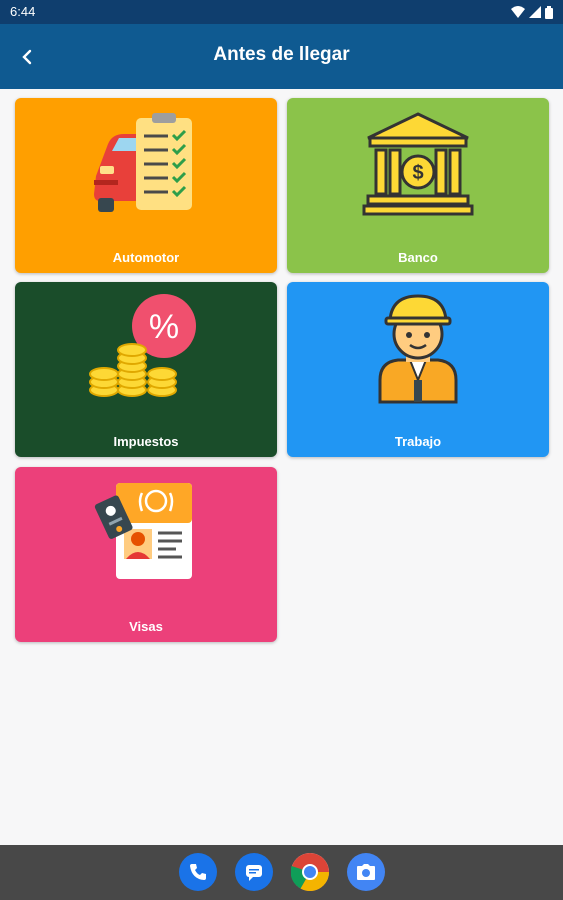  I want to click on status-icons, so click(532, 12).